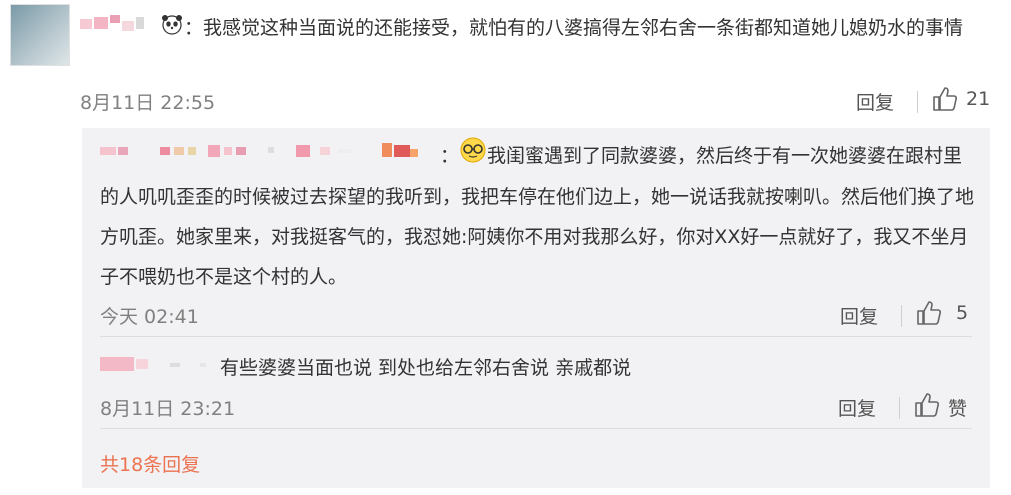  What do you see at coordinates (473, 157) in the screenshot?
I see `sunglasses-emoji-icon` at bounding box center [473, 157].